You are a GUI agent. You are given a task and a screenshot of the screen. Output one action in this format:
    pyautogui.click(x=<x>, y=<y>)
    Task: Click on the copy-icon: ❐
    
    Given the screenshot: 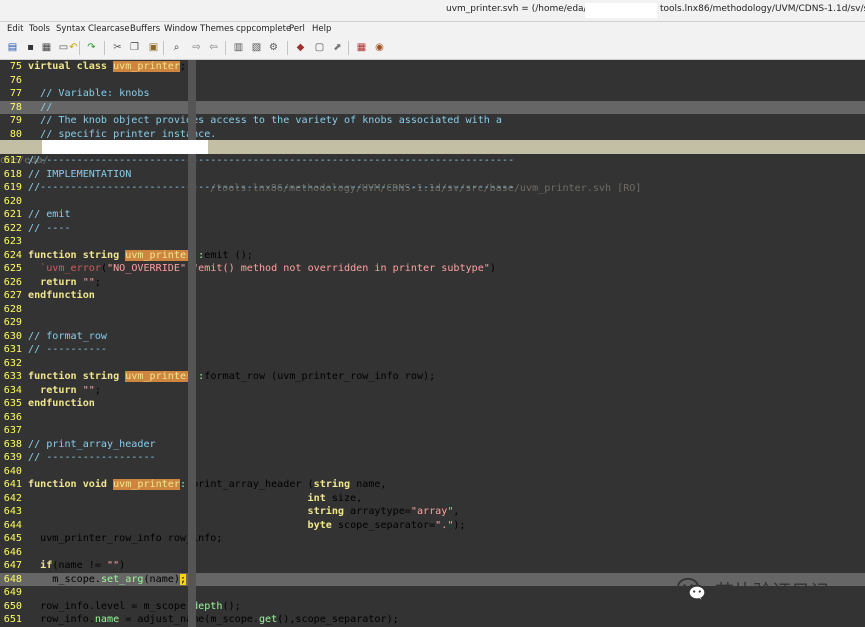 What is the action you would take?
    pyautogui.click(x=134, y=47)
    